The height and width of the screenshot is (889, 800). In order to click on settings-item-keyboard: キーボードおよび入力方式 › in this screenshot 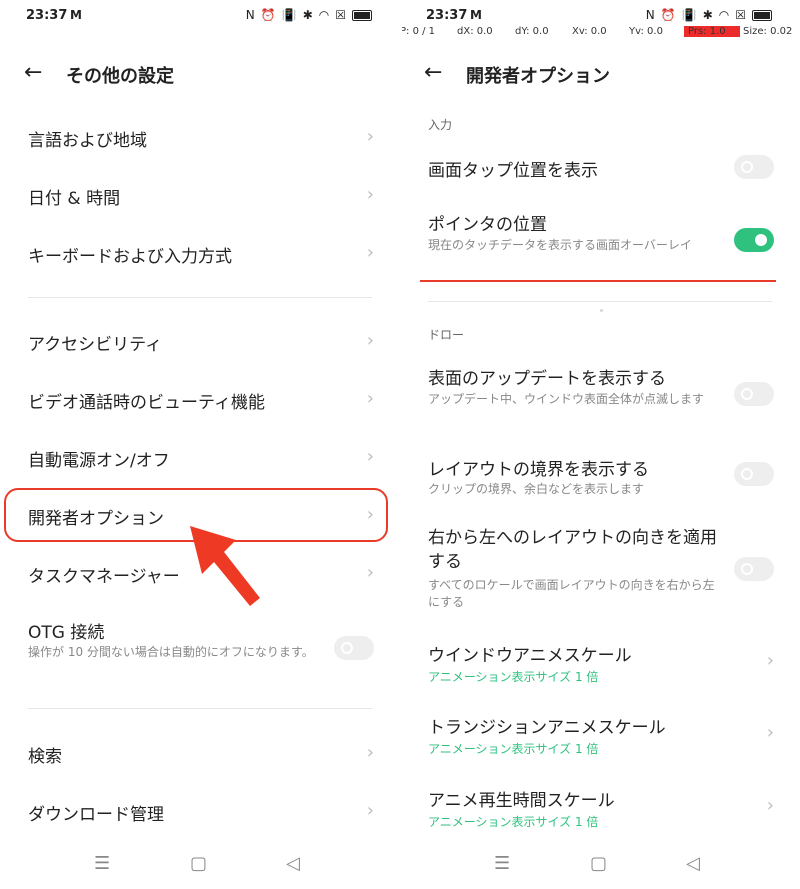, I will do `click(200, 254)`.